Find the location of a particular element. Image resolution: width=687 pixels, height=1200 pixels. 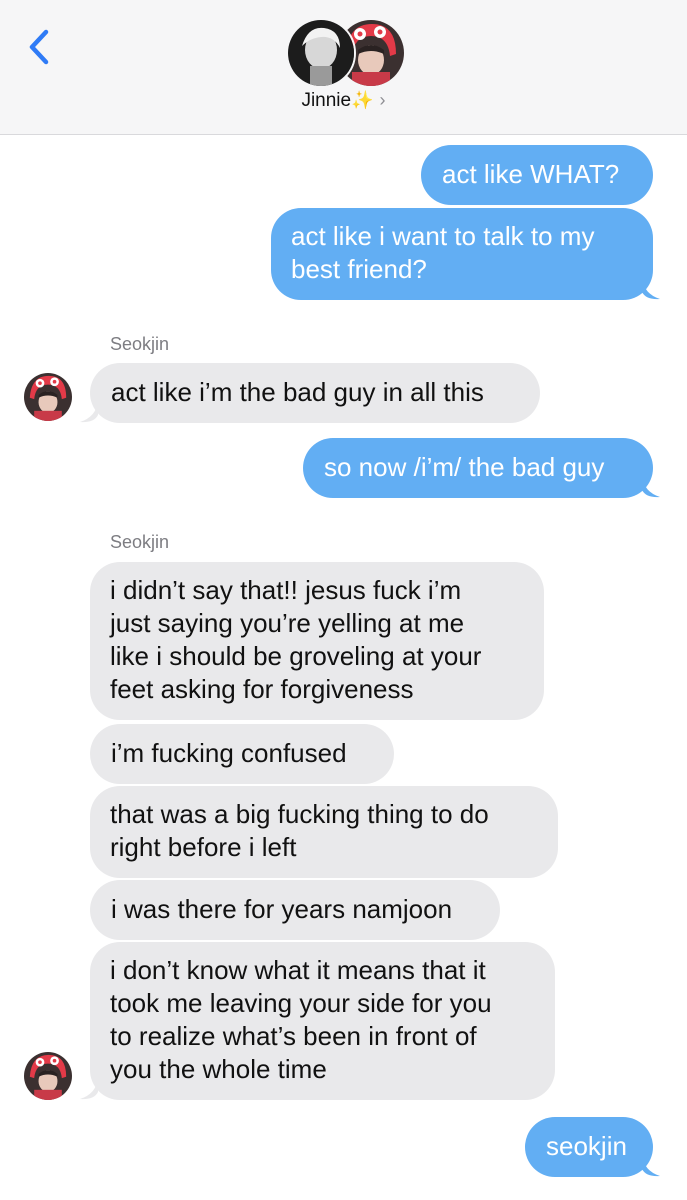

back-button is located at coordinates (39, 47).